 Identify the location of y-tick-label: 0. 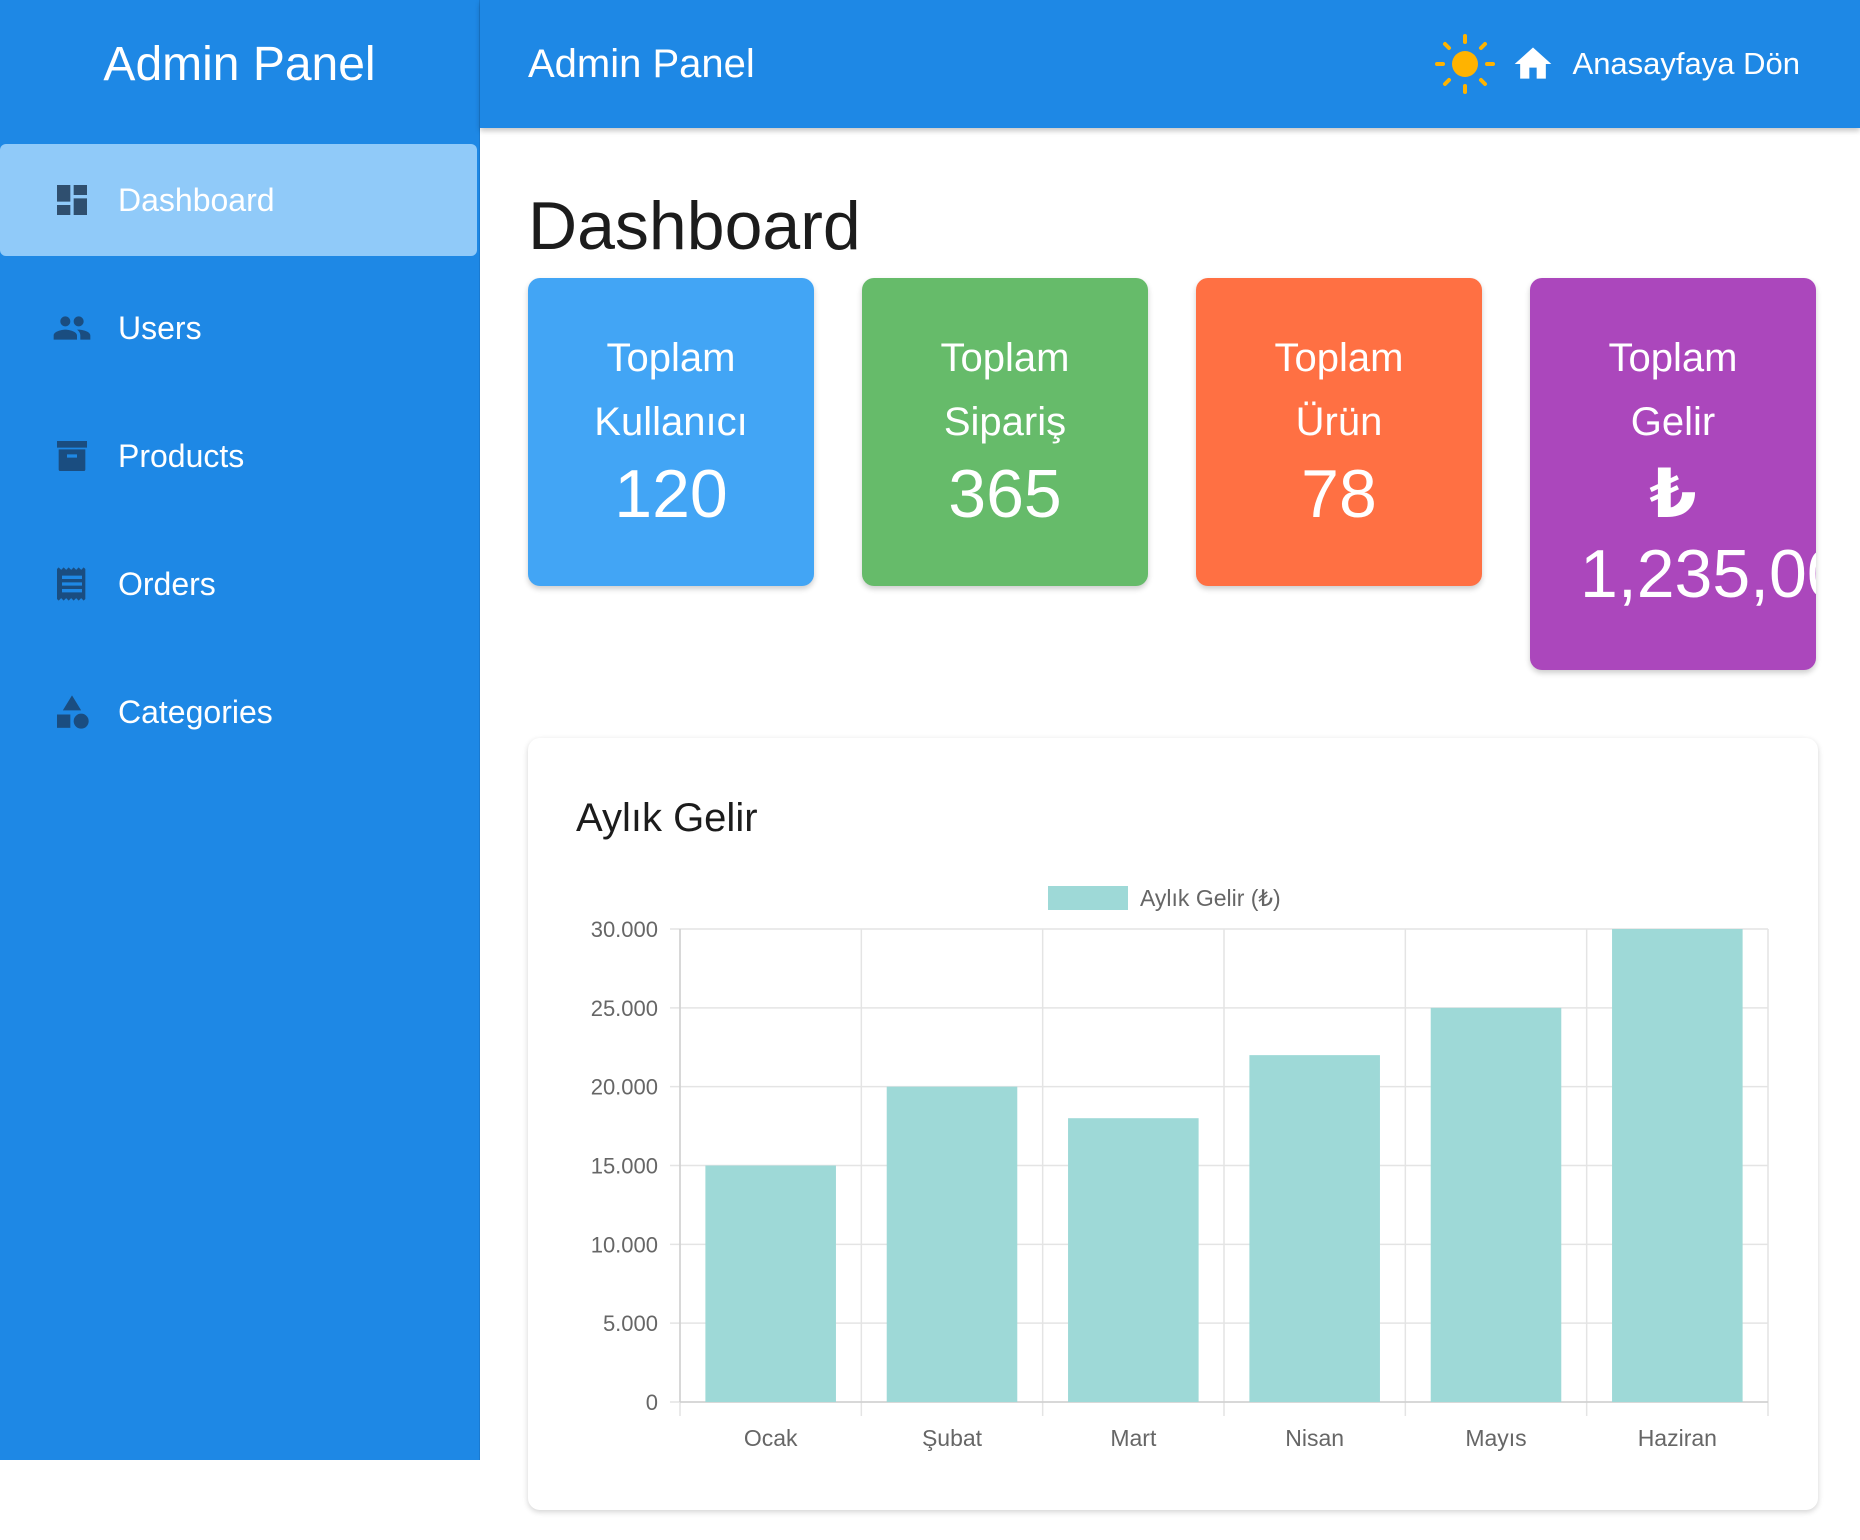
(652, 1402).